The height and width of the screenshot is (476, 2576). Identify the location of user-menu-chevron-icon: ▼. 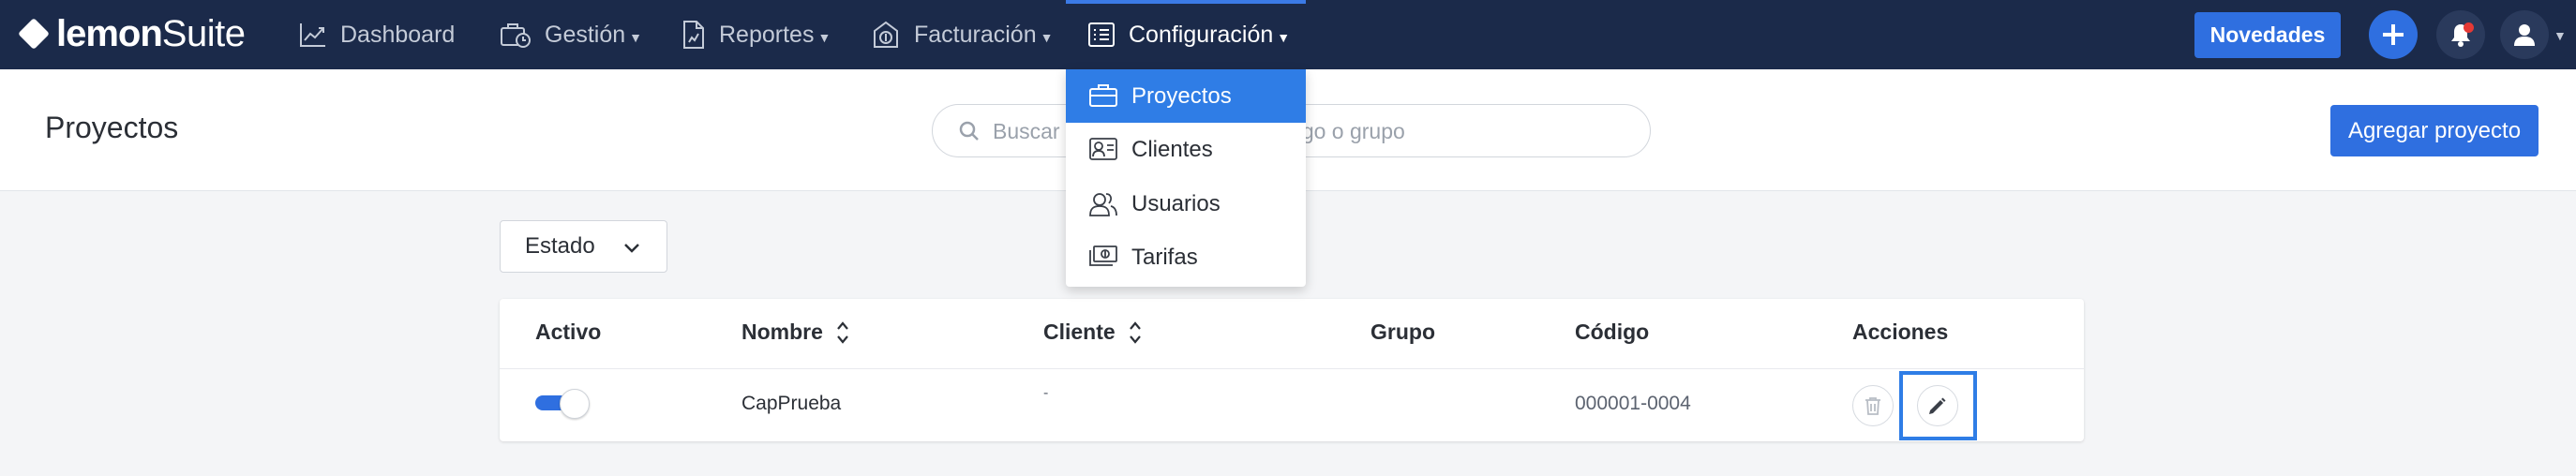
(2560, 35).